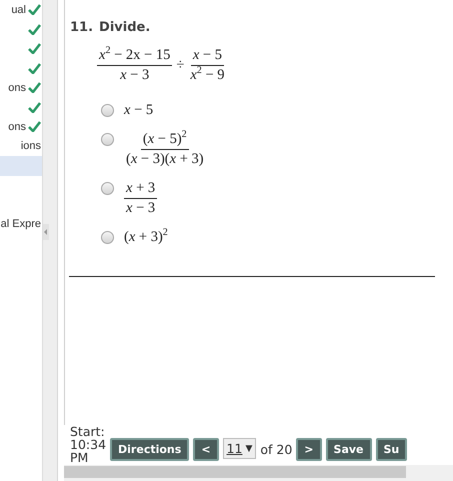  Describe the element at coordinates (124, 27) in the screenshot. I see `question-prompt: Divide.` at that location.